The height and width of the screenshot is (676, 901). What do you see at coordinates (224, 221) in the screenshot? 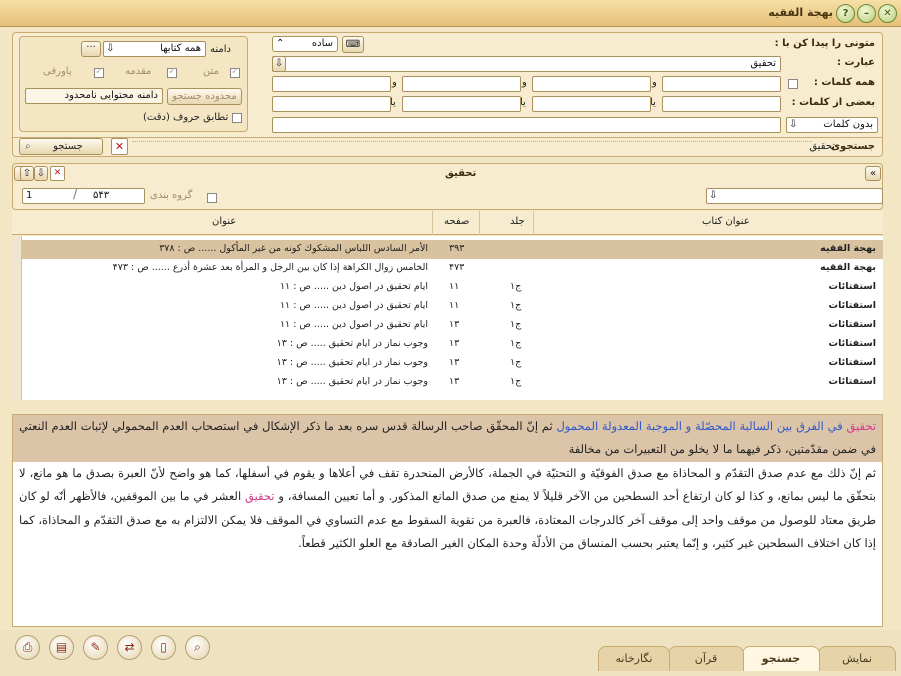
I see `col-title: عنوان` at bounding box center [224, 221].